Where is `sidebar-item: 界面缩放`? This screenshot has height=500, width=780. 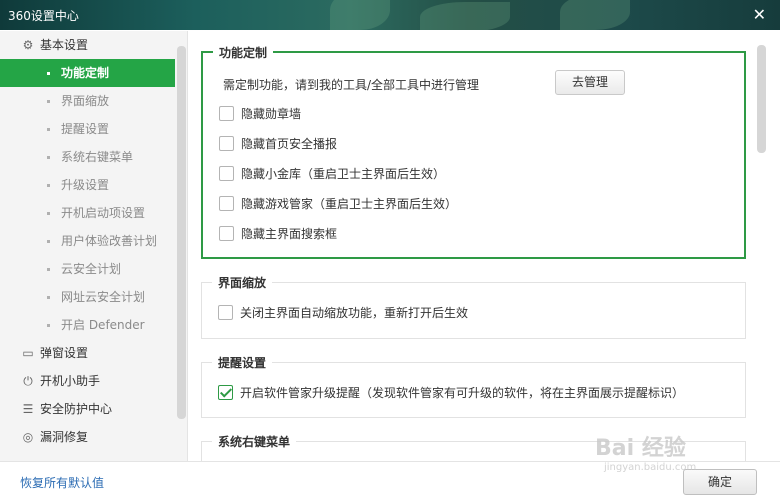
sidebar-item: 界面缩放 is located at coordinates (87, 101).